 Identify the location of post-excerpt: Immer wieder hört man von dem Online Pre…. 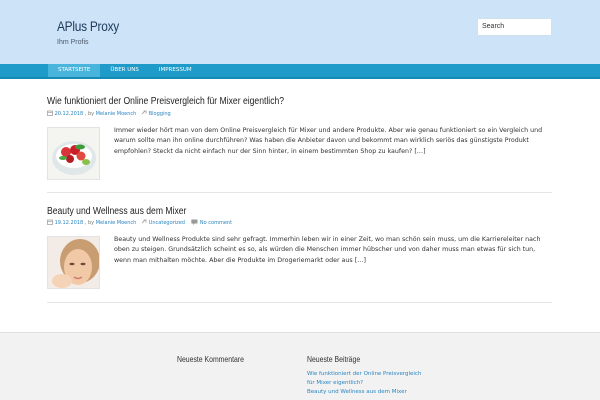
(328, 141).